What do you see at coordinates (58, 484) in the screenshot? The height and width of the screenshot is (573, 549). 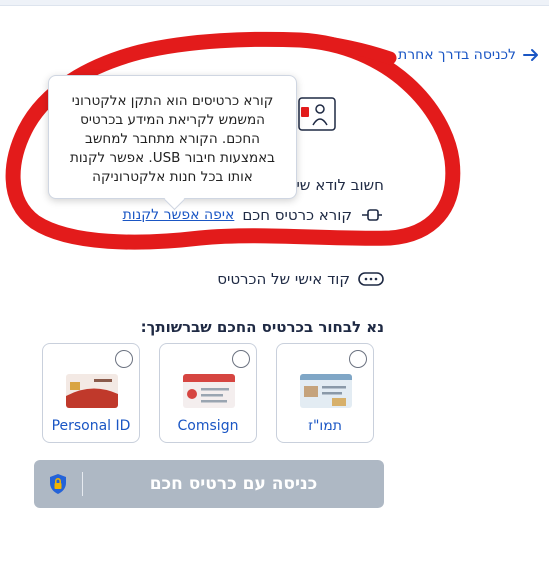 I see `shield-lock-icon` at bounding box center [58, 484].